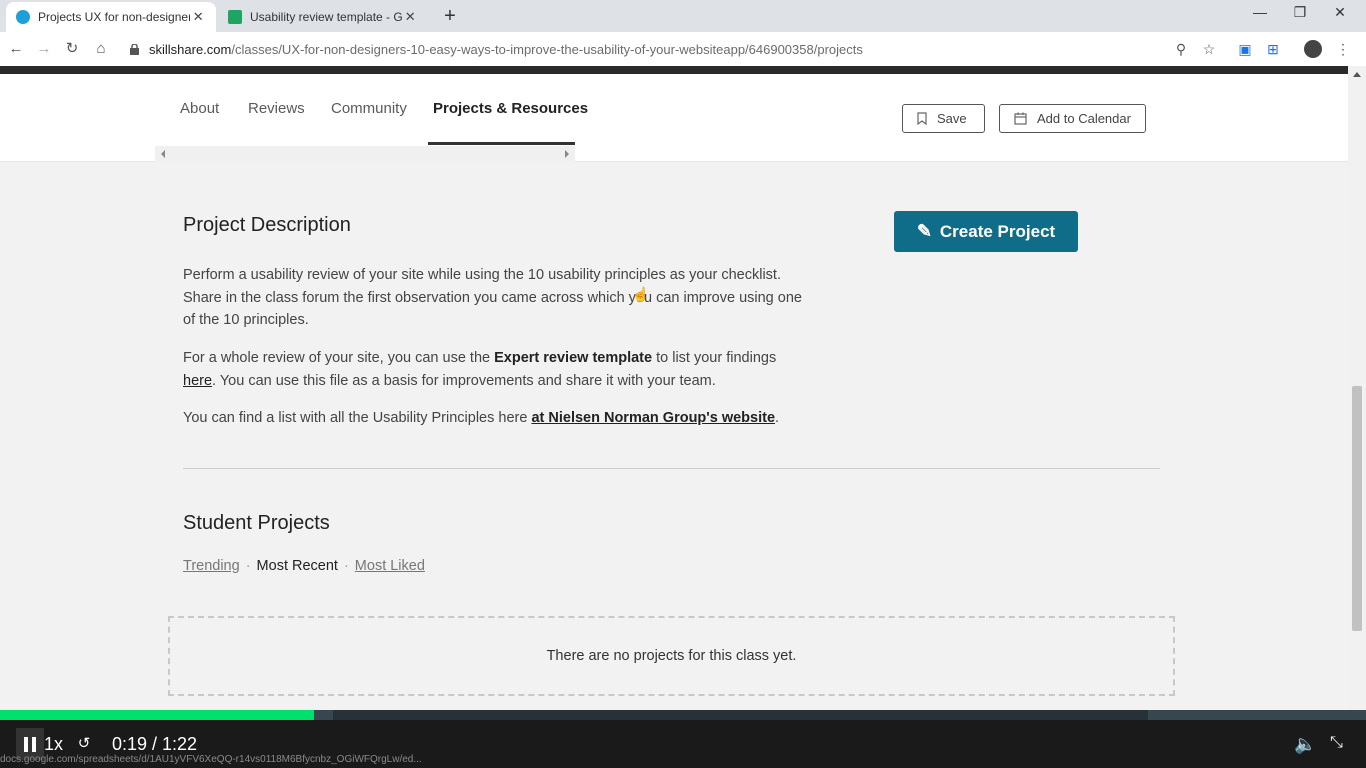 The width and height of the screenshot is (1366, 768). I want to click on browser-tab-skillshare: Projects UX for non-designers: 10 ✕, so click(111, 17).